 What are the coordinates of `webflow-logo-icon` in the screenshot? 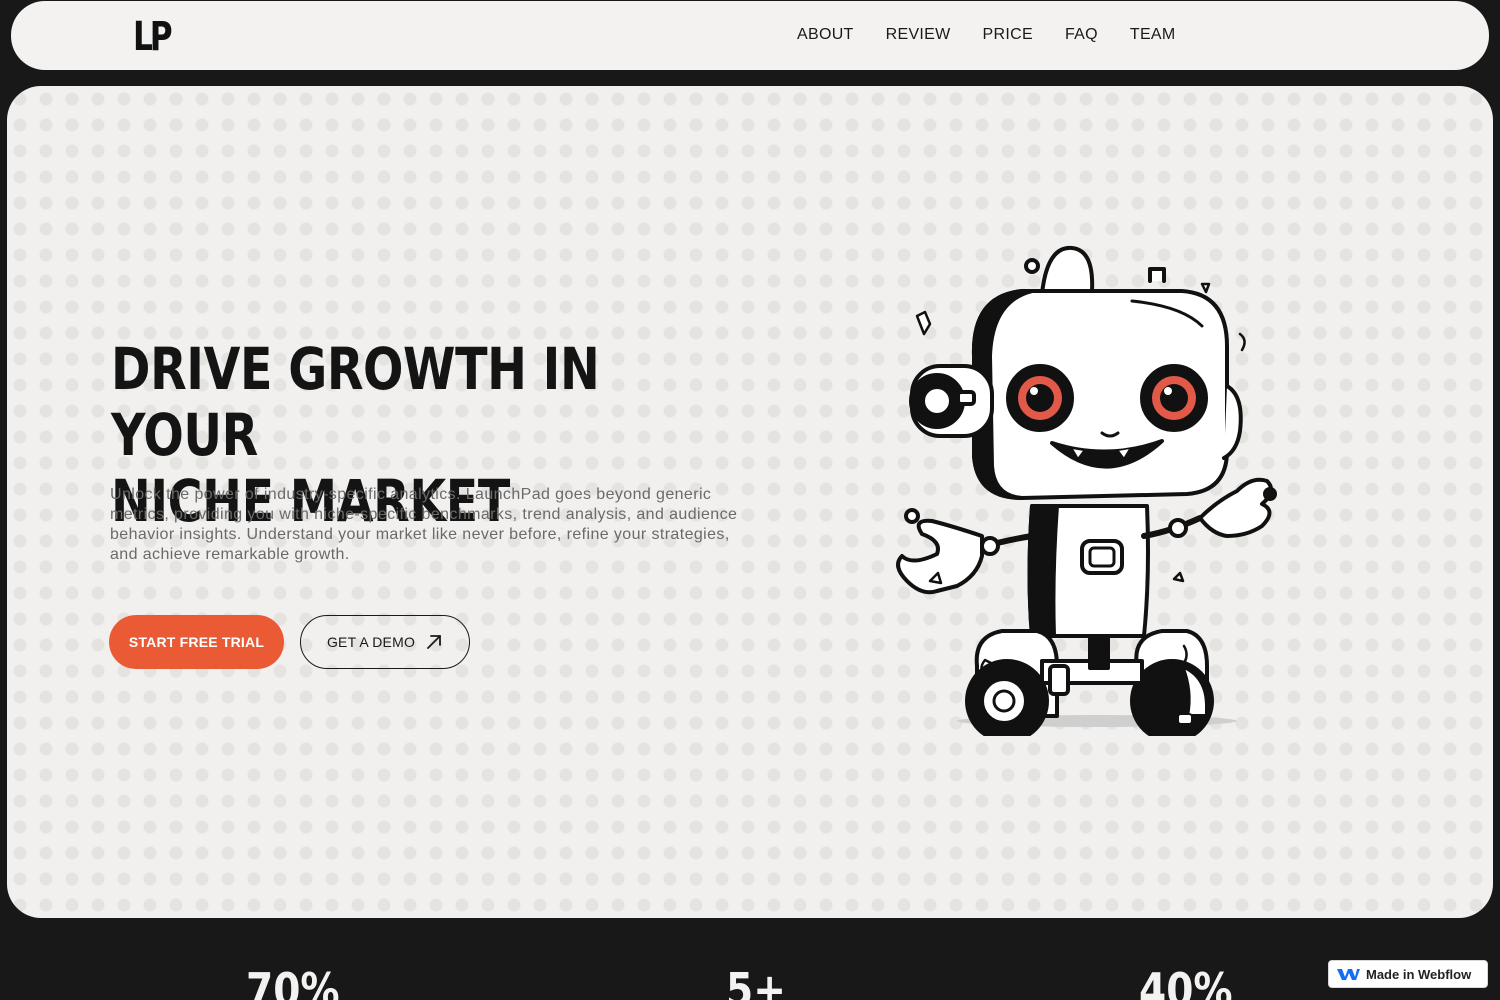 It's located at (1348, 974).